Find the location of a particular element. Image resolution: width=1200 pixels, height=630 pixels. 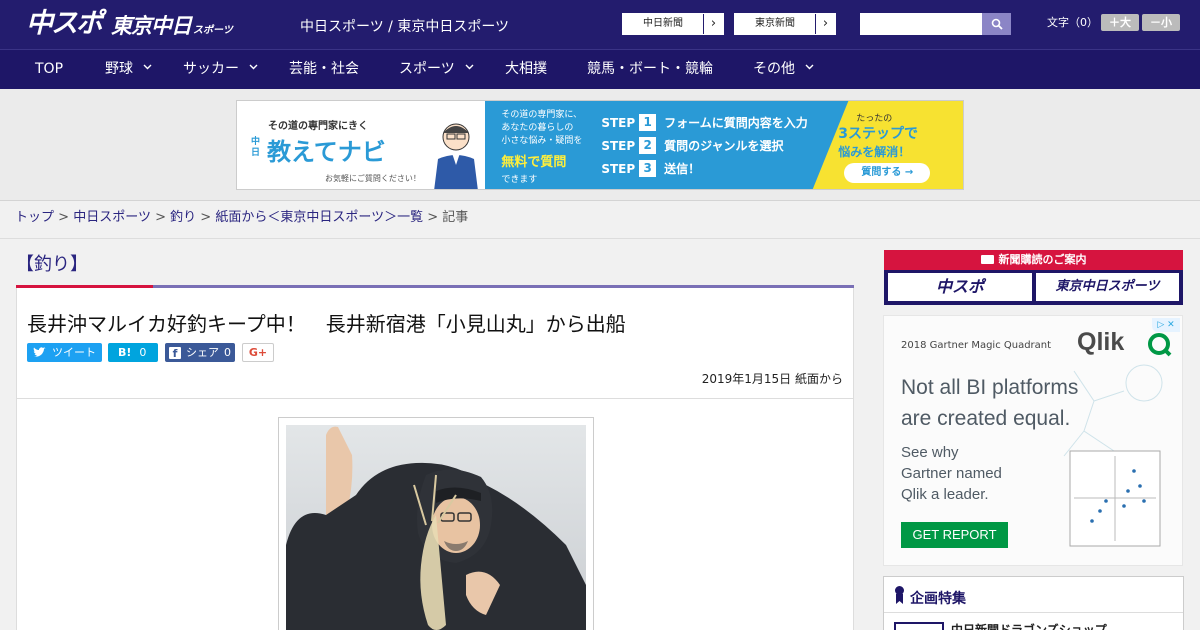

newspaper-icon is located at coordinates (987, 259).